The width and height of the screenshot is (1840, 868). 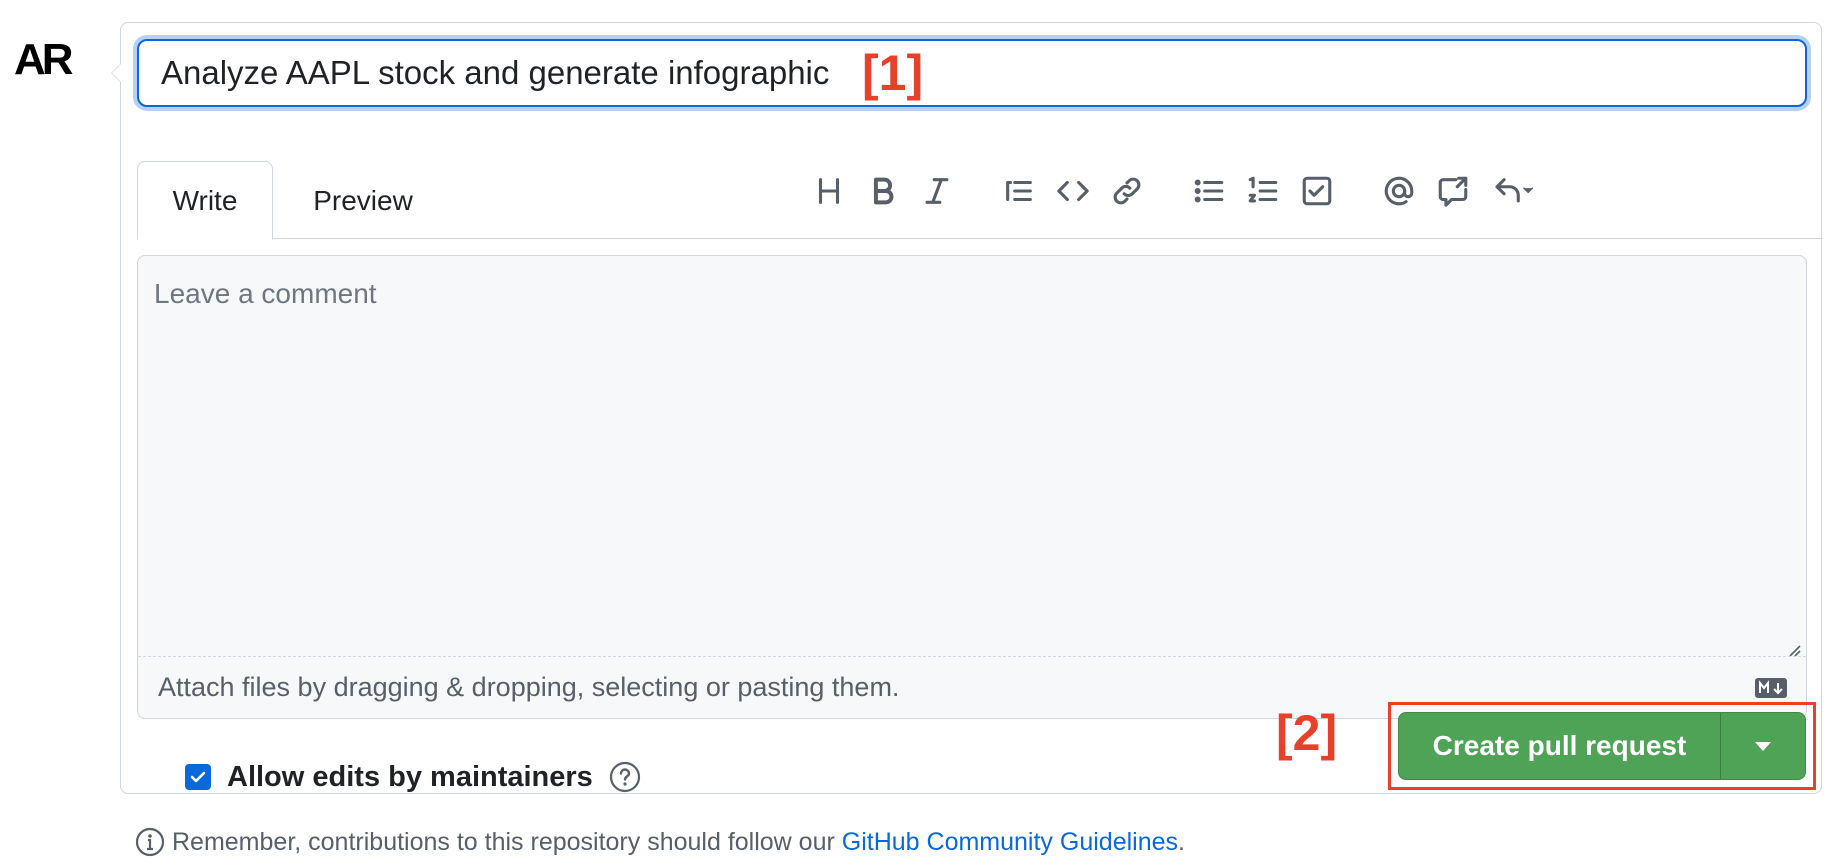 I want to click on create-pull-request-button-group: Create pull request, so click(x=1602, y=746).